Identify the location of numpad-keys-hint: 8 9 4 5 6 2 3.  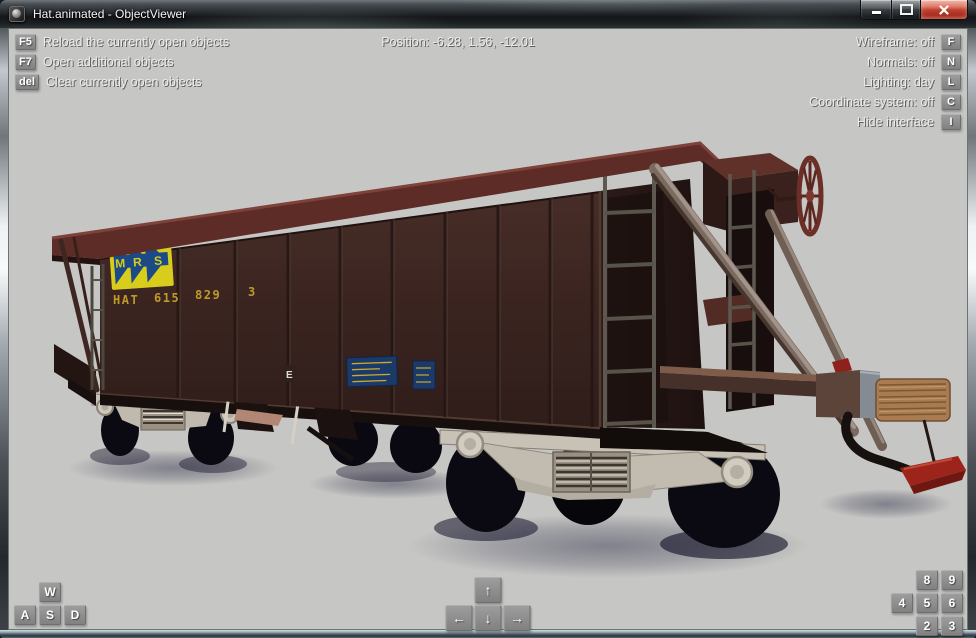
(927, 603).